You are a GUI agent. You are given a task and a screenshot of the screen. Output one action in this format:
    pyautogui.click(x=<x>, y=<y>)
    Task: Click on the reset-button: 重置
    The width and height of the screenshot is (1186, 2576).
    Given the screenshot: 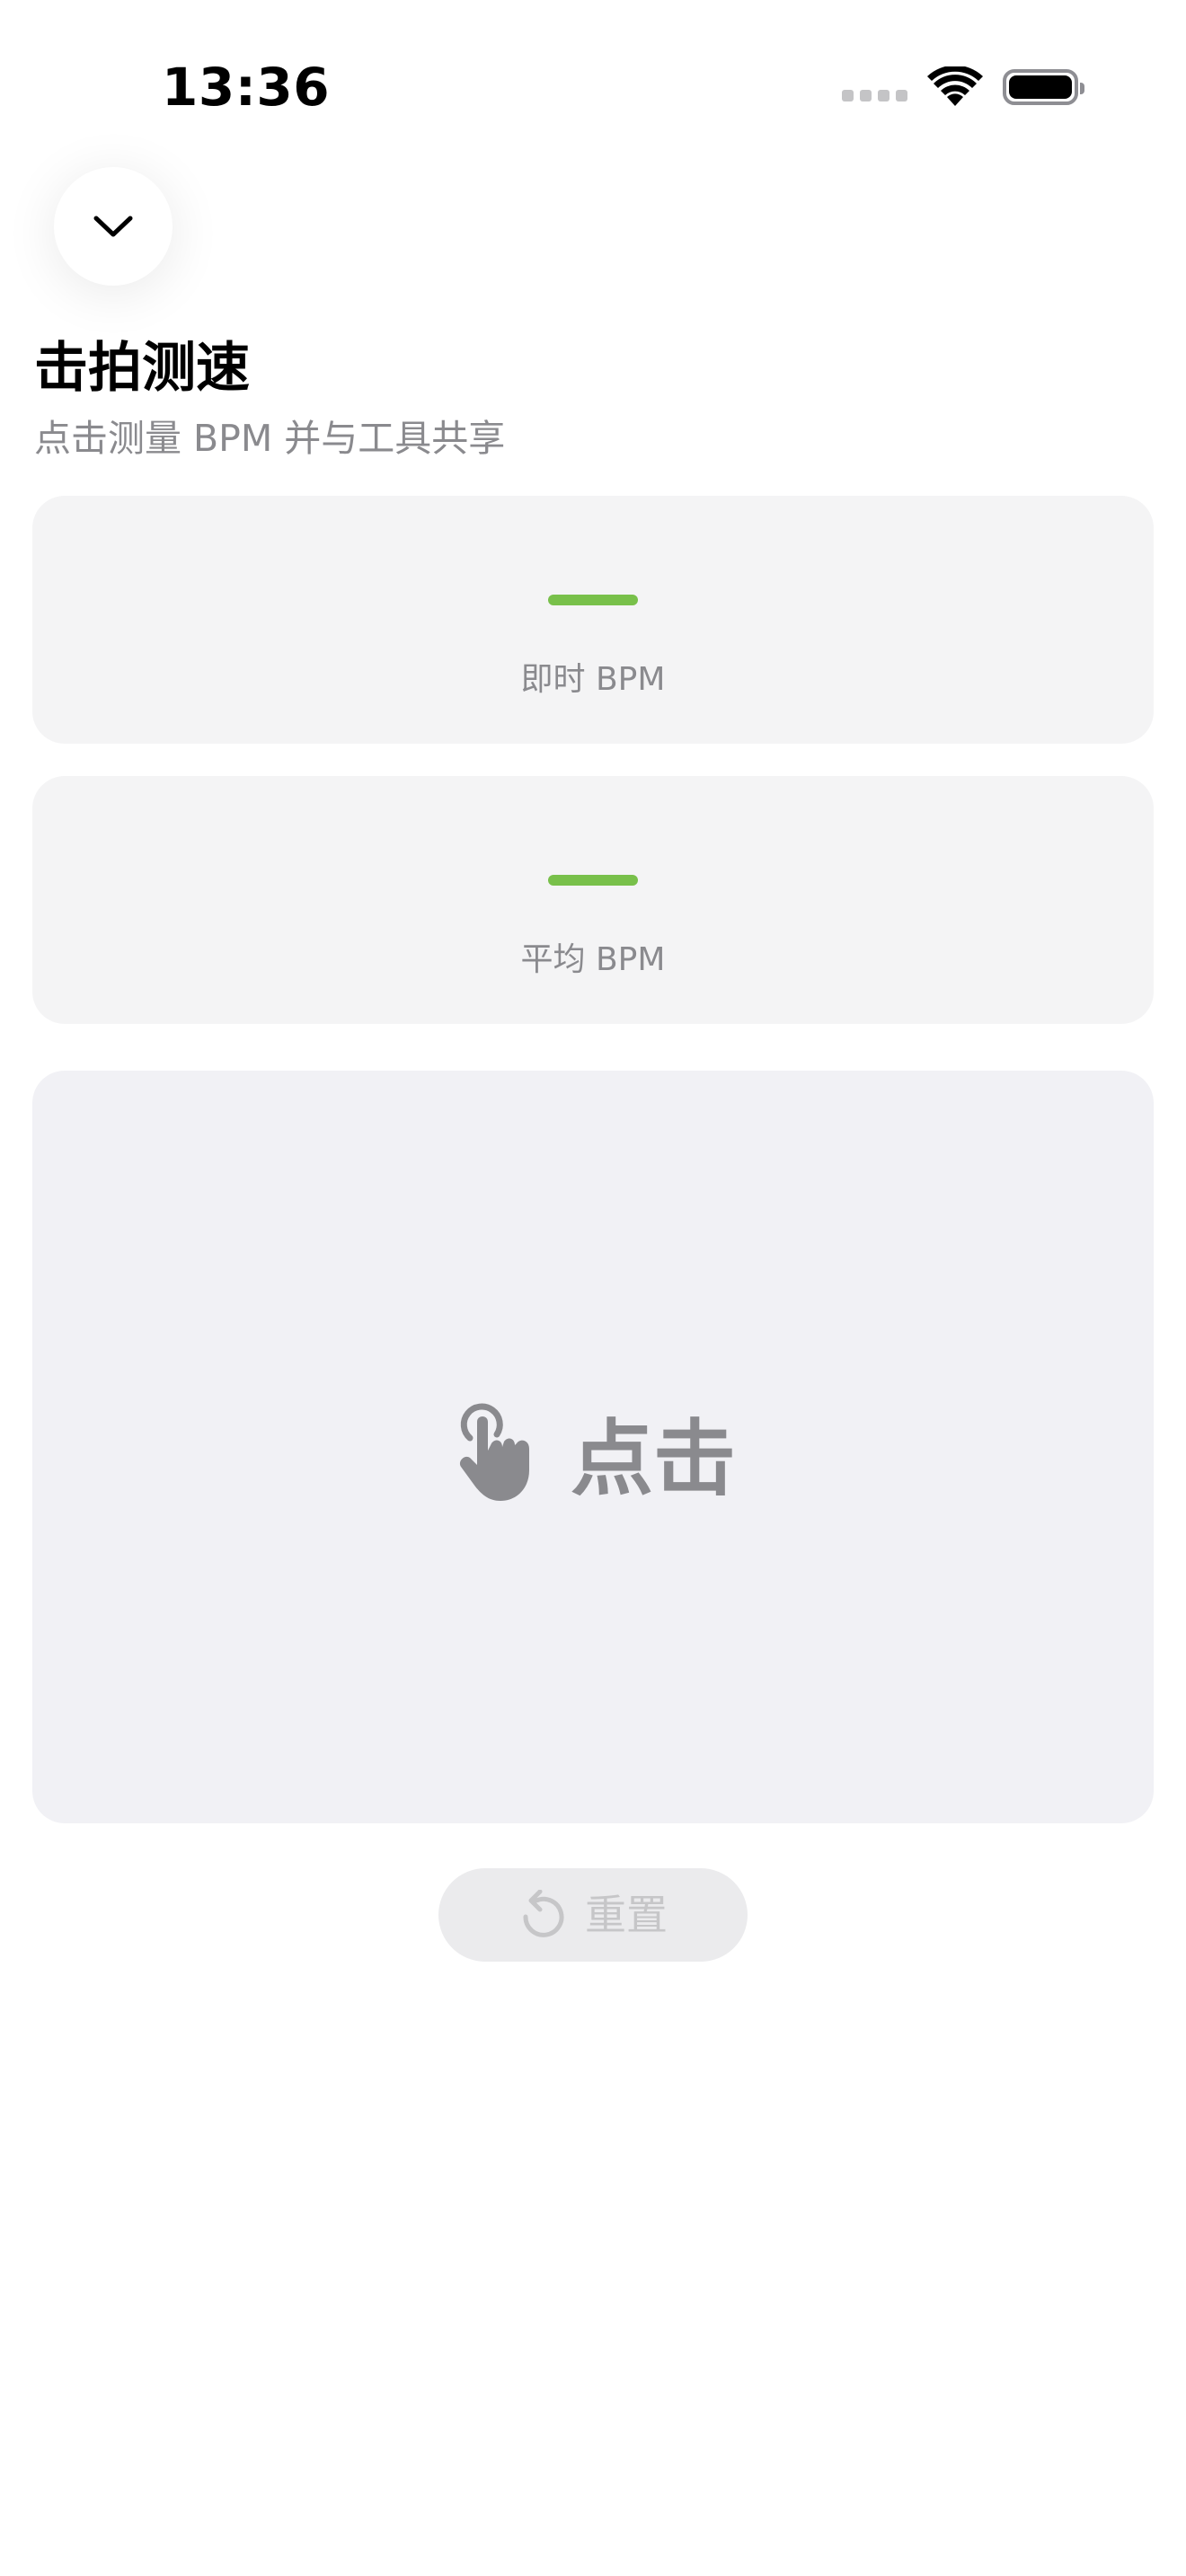 What is the action you would take?
    pyautogui.click(x=593, y=1915)
    